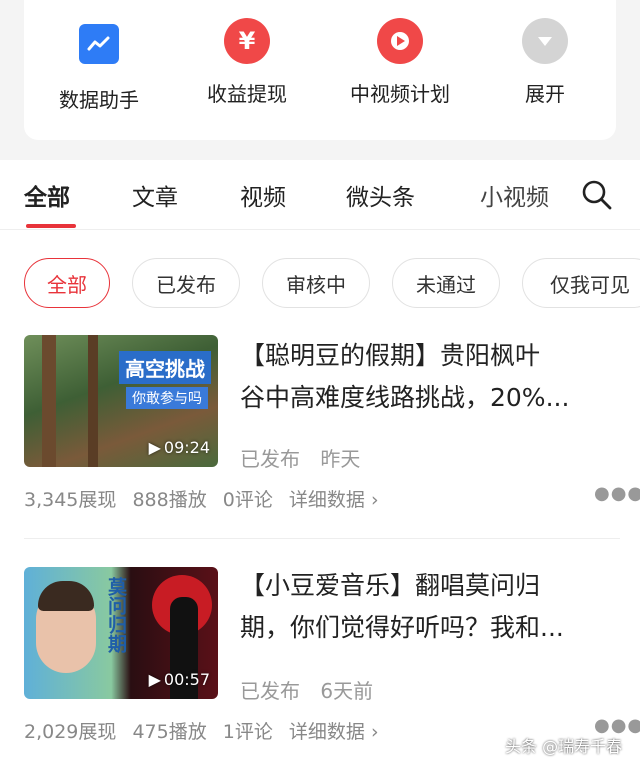 This screenshot has height=767, width=640. What do you see at coordinates (70, 500) in the screenshot?
I see `views-count: 3,345展现` at bounding box center [70, 500].